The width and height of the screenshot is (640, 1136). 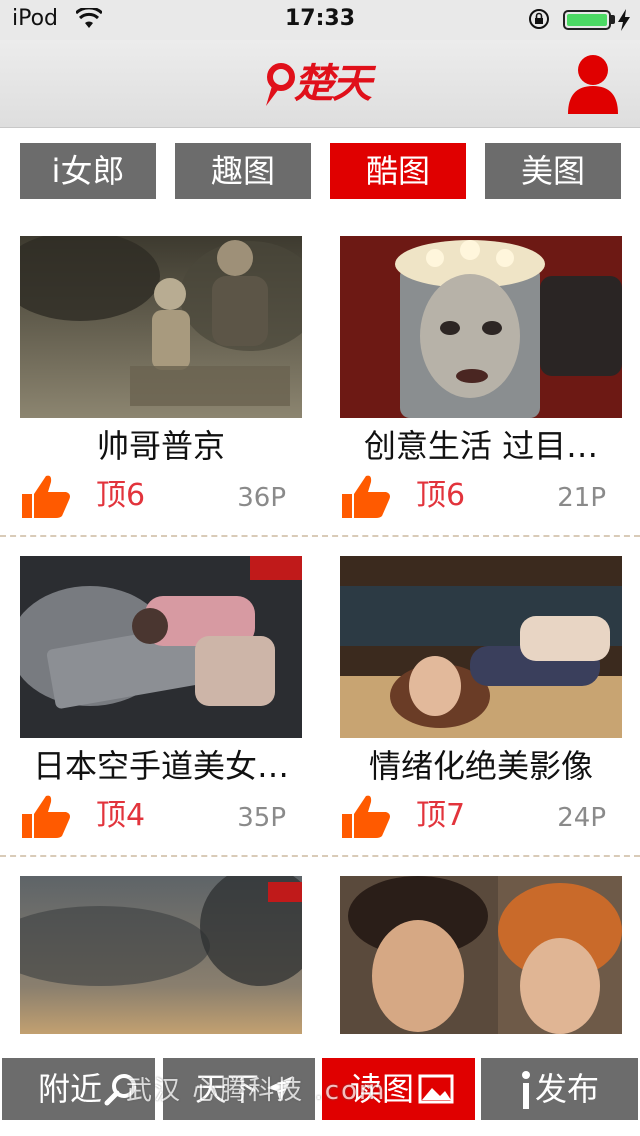 I want to click on tab-meitu: 美图, so click(x=553, y=171).